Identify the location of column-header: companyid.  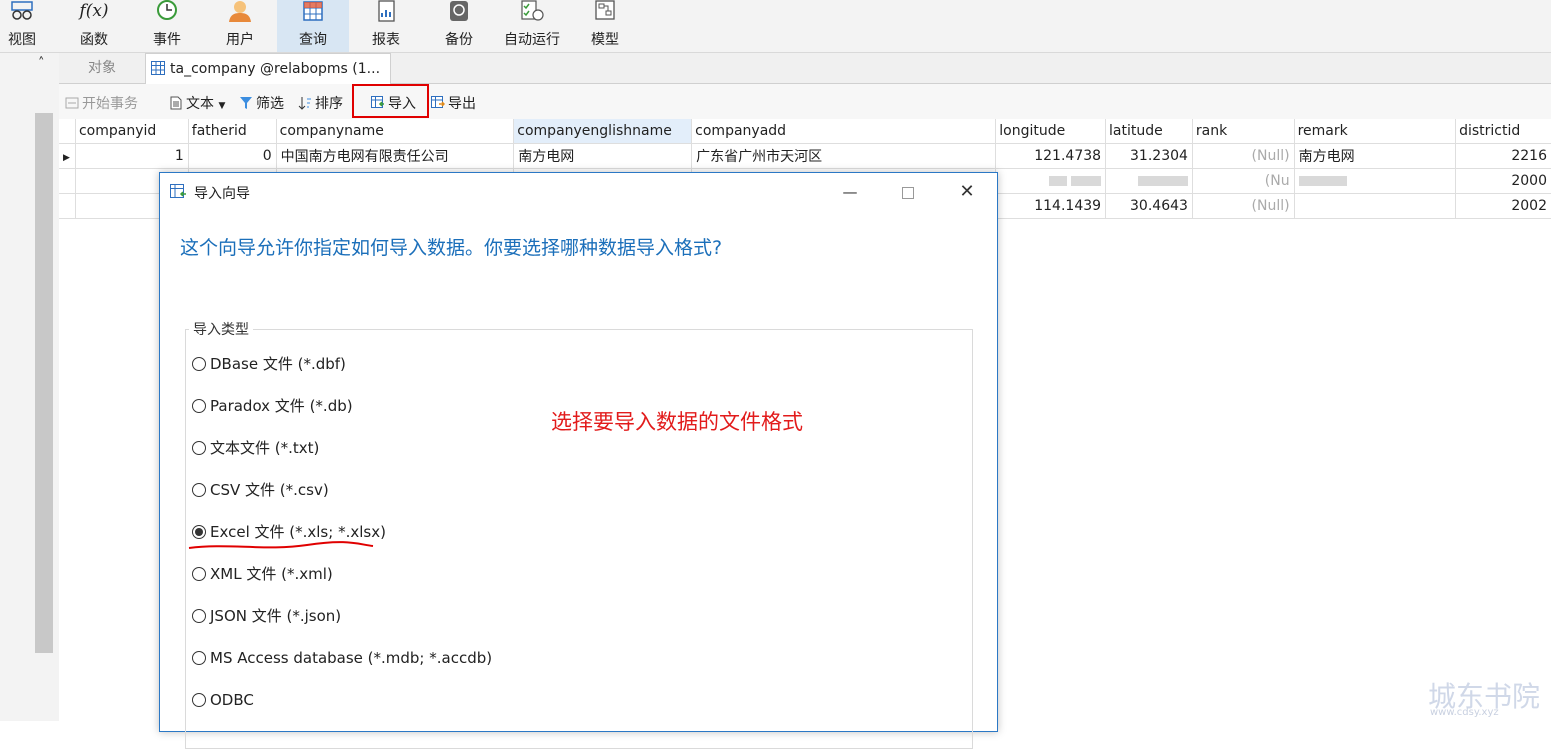
(132, 131).